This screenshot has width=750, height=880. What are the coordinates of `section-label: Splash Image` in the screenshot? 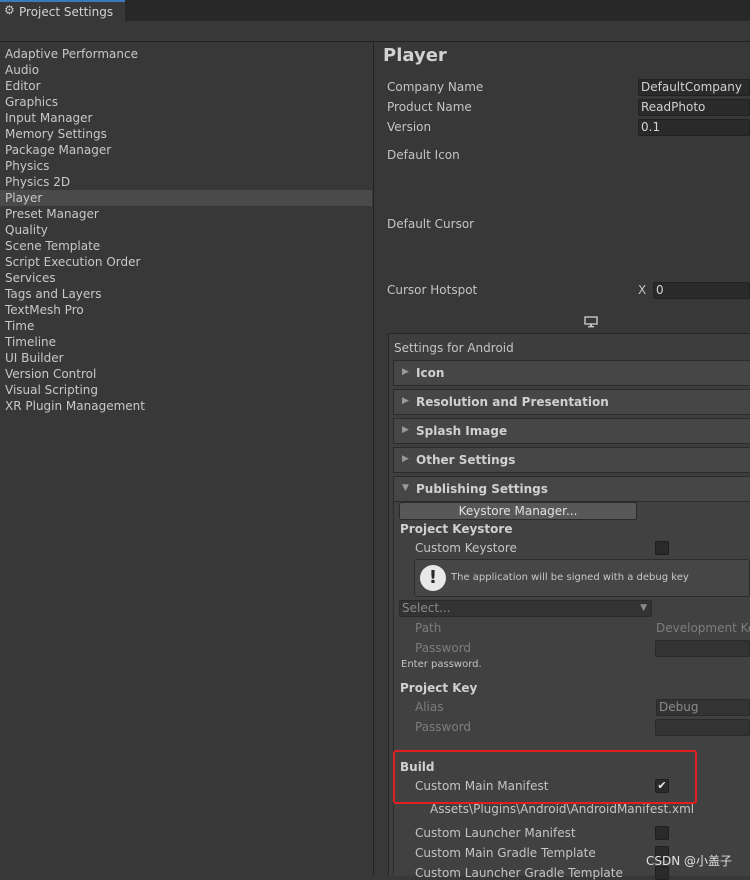 It's located at (462, 431).